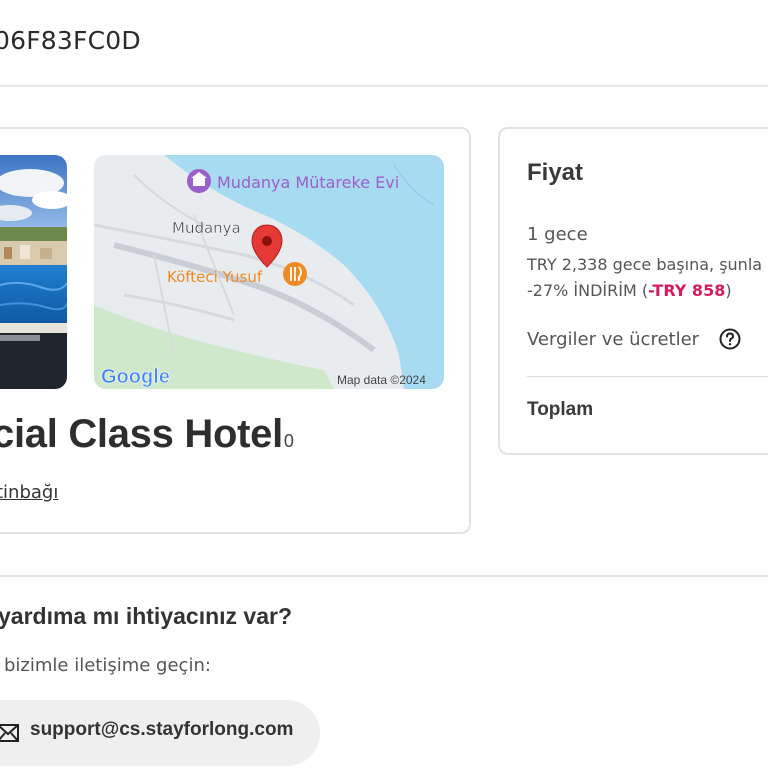 This screenshot has height=768, width=768. I want to click on hotel-name: cial Class Hotel0, so click(147, 434).